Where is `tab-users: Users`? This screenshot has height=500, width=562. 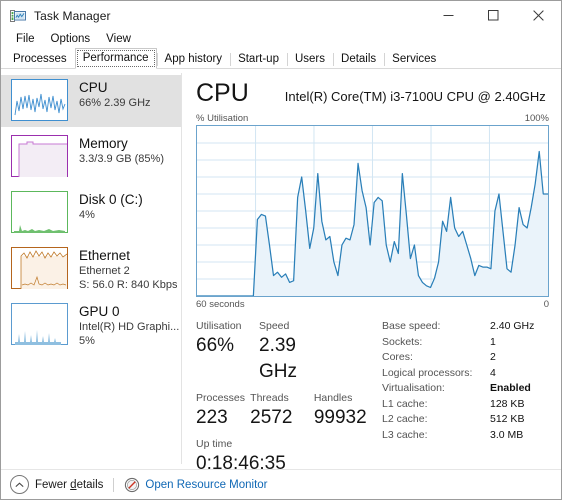
tab-users: Users is located at coordinates (309, 59).